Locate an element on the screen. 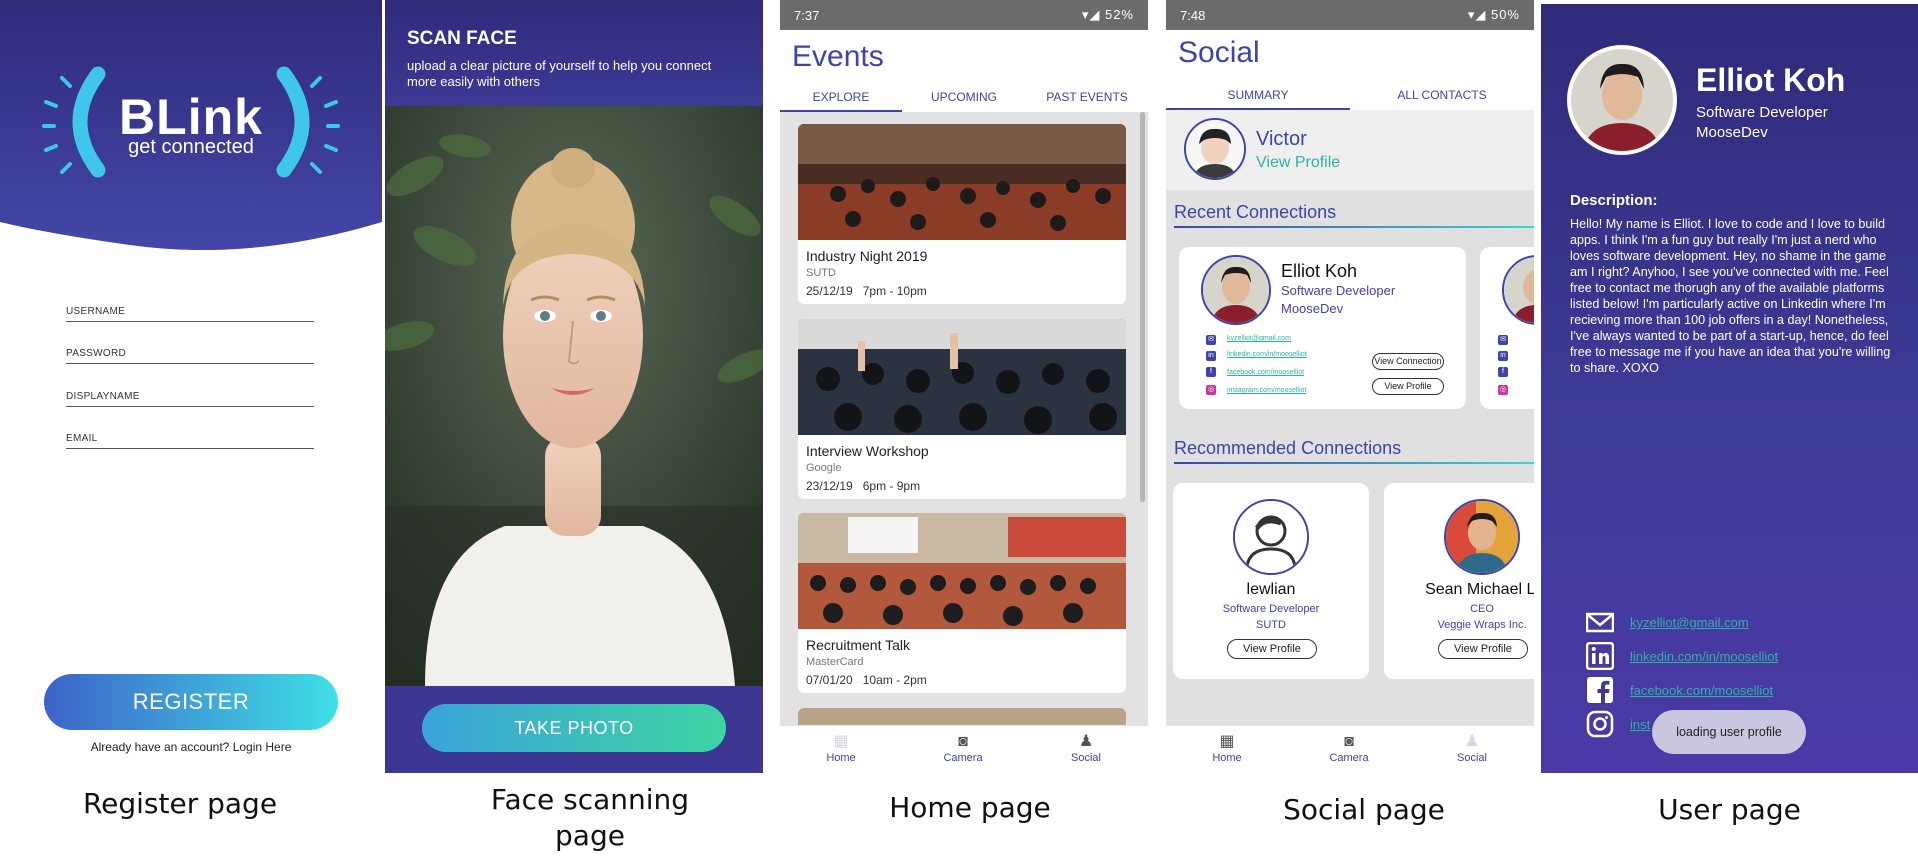 The width and height of the screenshot is (1918, 856). login-link: Already have an account? Login Here is located at coordinates (191, 747).